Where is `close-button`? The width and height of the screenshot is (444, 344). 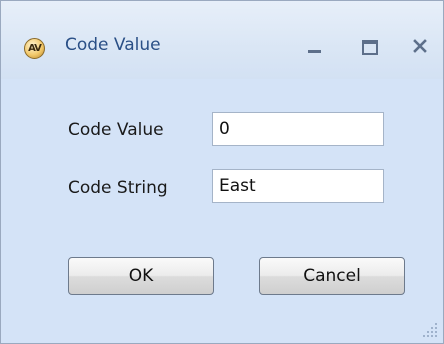
close-button is located at coordinates (420, 46).